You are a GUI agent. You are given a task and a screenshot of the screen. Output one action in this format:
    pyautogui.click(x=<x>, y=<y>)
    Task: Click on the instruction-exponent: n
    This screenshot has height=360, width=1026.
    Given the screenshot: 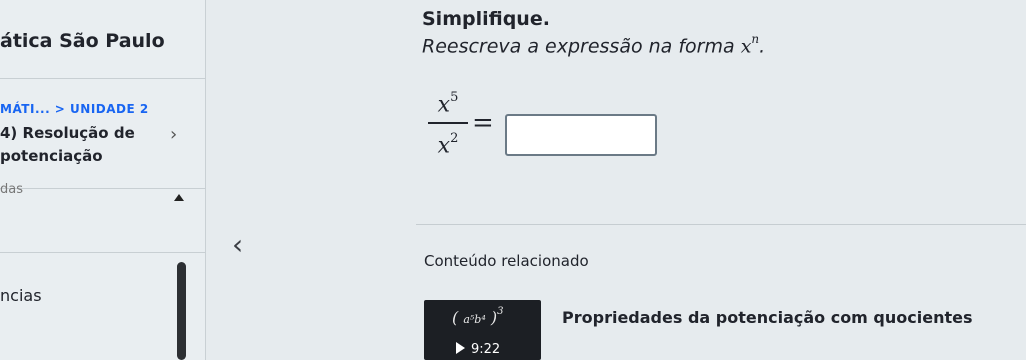 What is the action you would take?
    pyautogui.click(x=755, y=39)
    